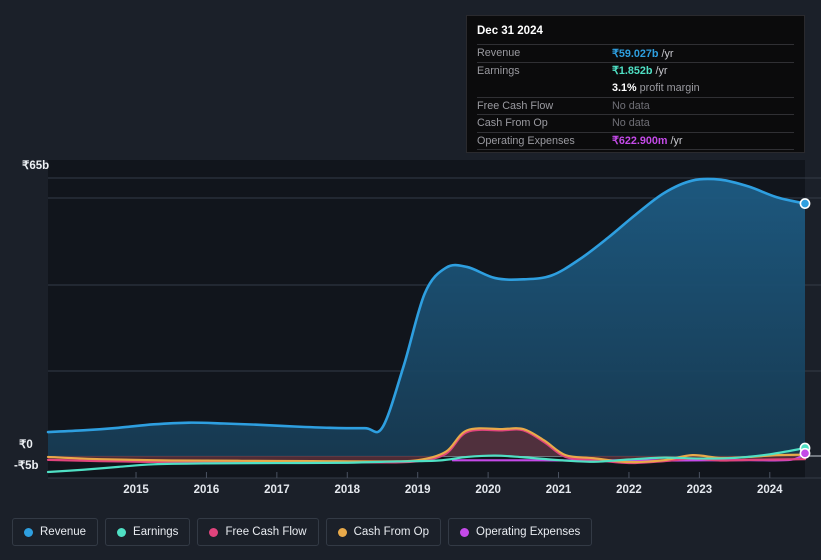 This screenshot has height=560, width=821. Describe the element at coordinates (632, 71) in the screenshot. I see `tooltip-row-amount: ₹1.852b` at that location.